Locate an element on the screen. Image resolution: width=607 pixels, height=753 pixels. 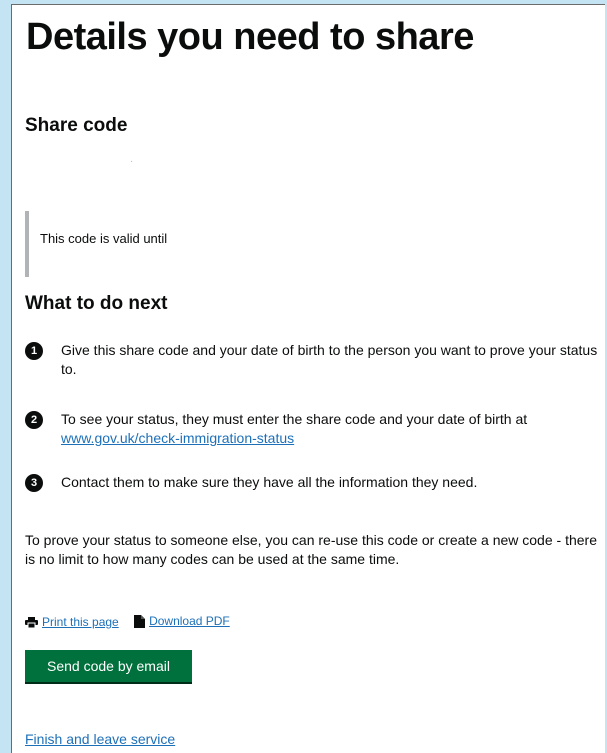
download-pdf-link: Download PDF is located at coordinates (182, 621).